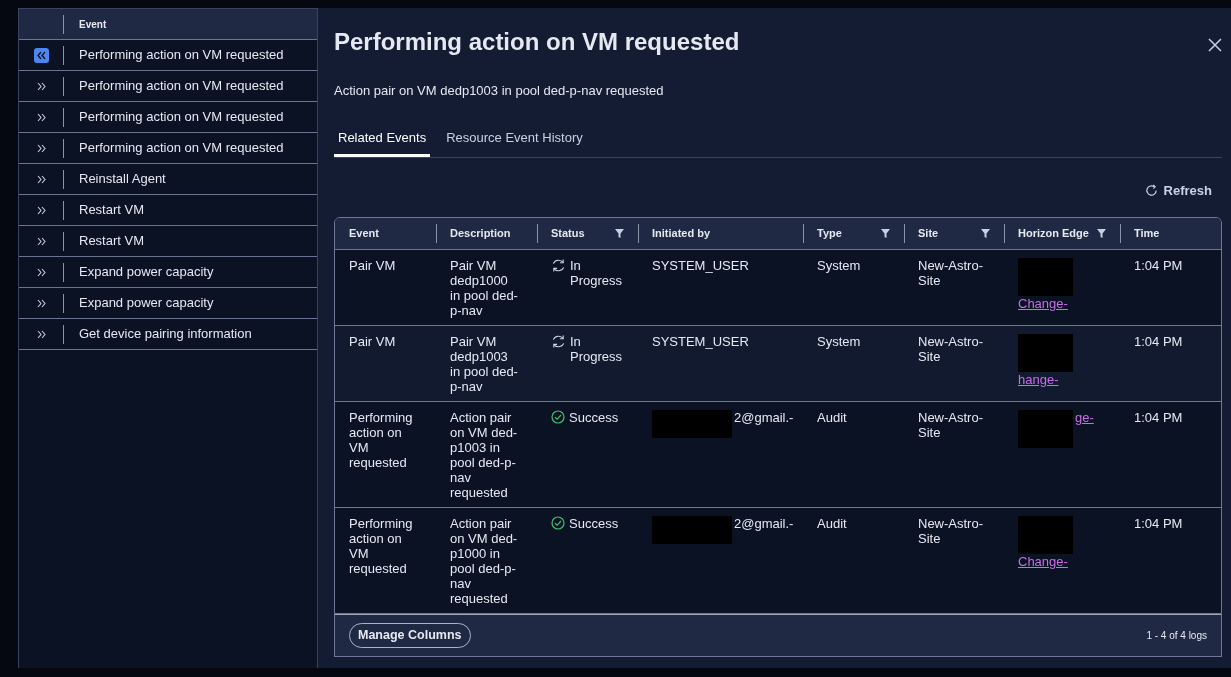 This screenshot has height=677, width=1231. Describe the element at coordinates (382, 140) in the screenshot. I see `tab: Related Events` at that location.